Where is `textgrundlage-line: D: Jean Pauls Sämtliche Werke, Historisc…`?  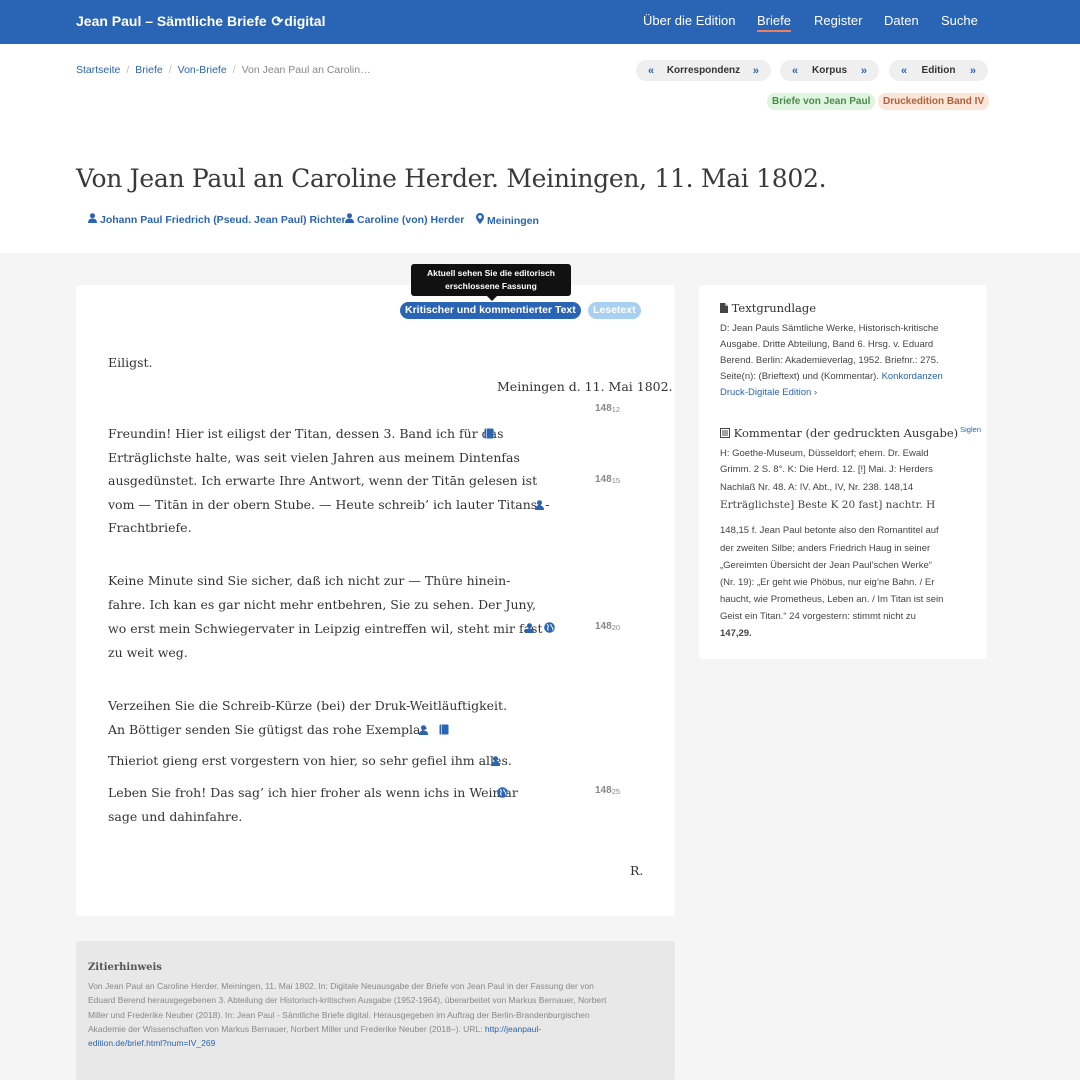 textgrundlage-line: D: Jean Pauls Sämtliche Werke, Historisc… is located at coordinates (829, 328).